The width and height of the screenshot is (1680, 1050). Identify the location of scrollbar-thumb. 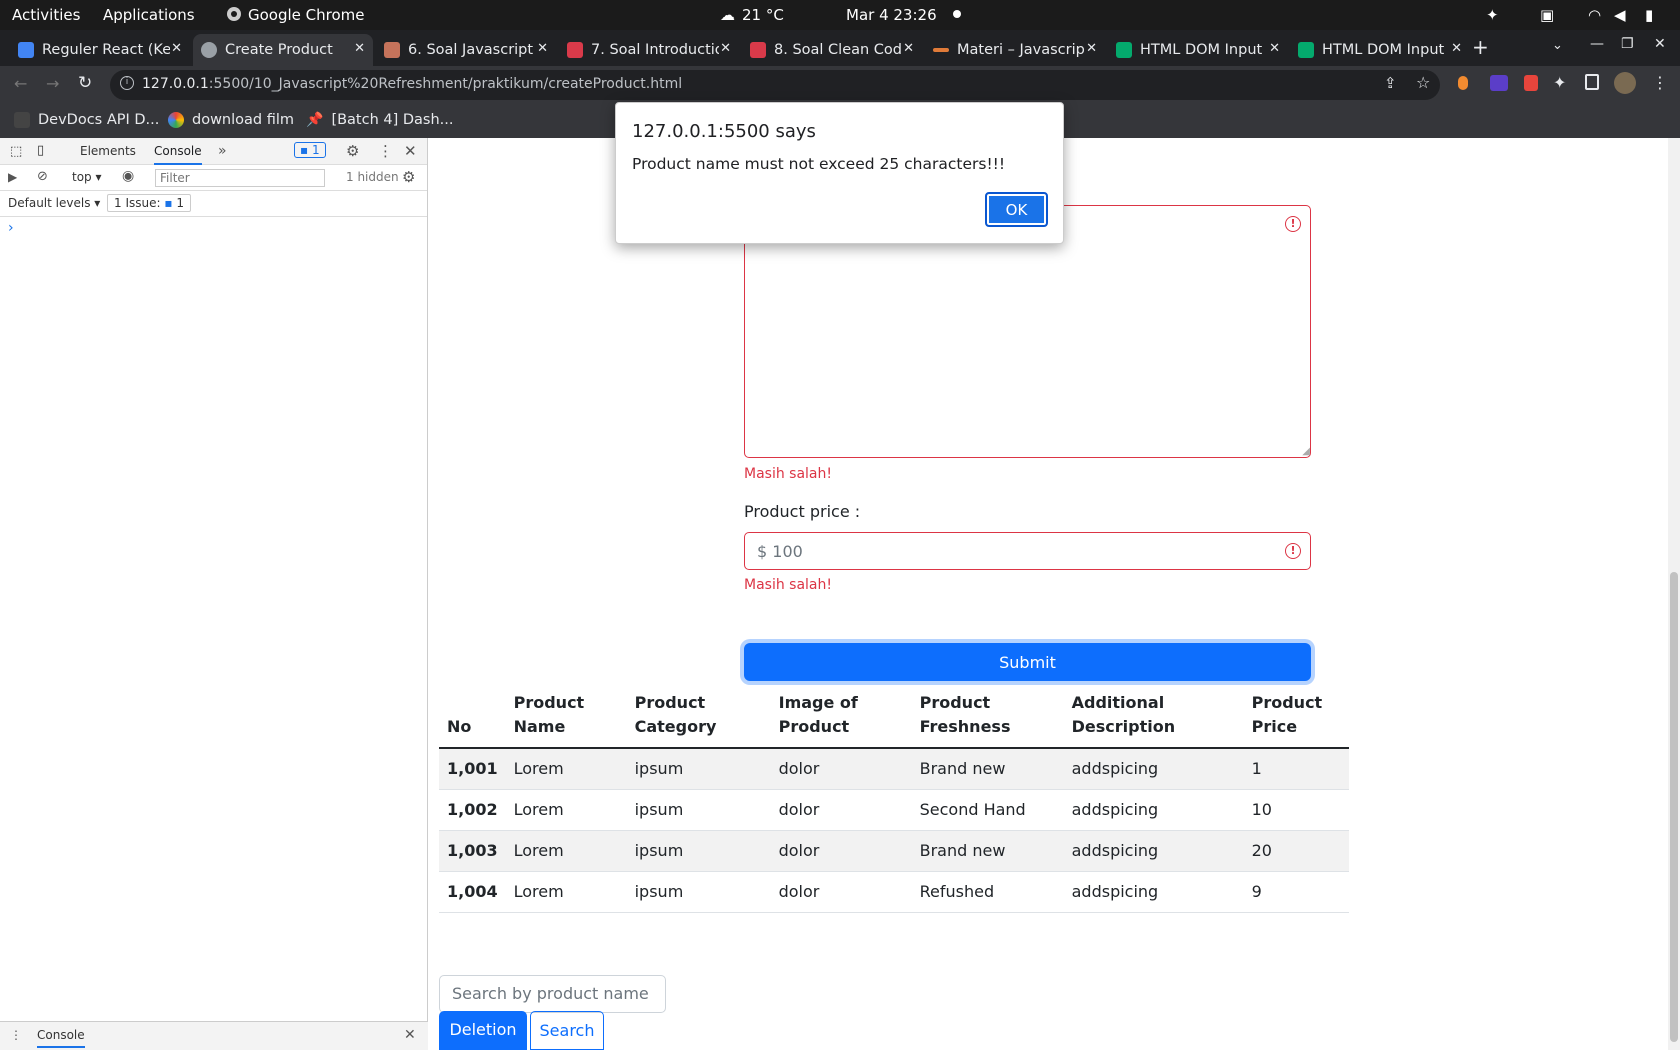
(1674, 807).